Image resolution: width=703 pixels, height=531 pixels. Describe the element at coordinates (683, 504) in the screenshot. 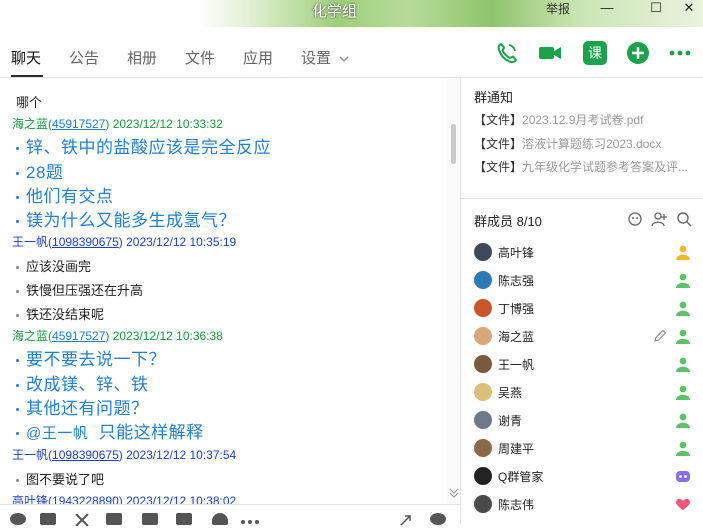

I see `heart-icon` at that location.